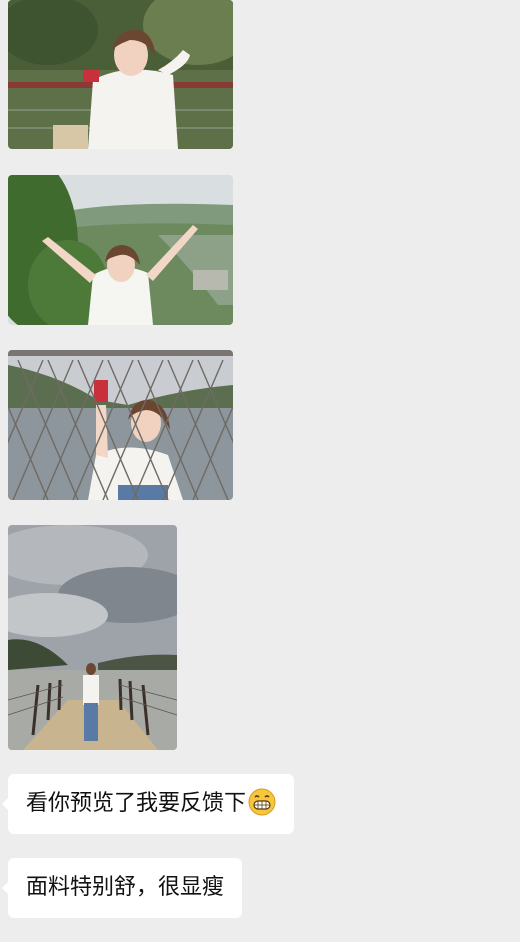  I want to click on chat-bubble-feedback: 看你预览了我要反馈下, so click(148, 804).